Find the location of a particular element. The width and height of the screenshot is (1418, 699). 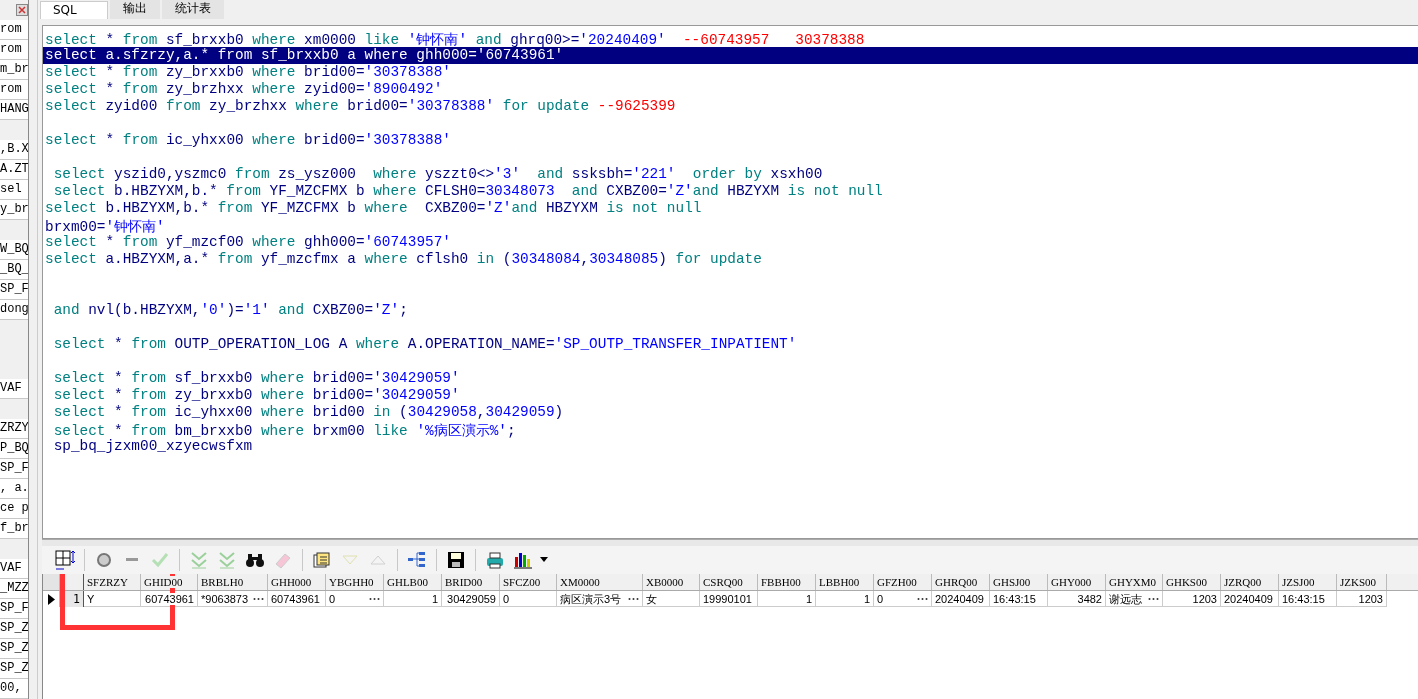

list-item: m_br is located at coordinates (14, 69).